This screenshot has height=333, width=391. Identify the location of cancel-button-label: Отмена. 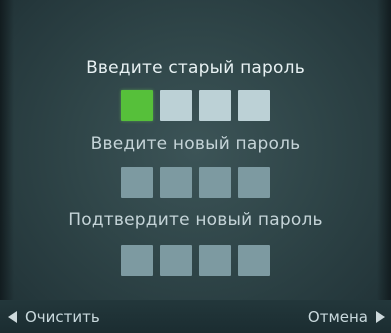
(337, 317).